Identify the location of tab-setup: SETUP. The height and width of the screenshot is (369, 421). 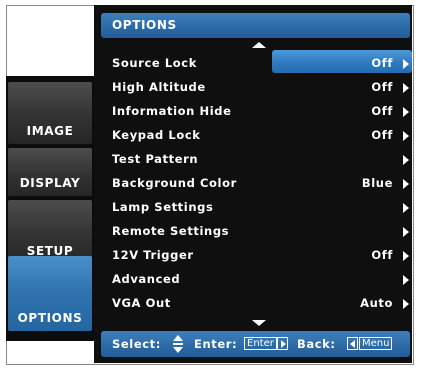
(50, 232).